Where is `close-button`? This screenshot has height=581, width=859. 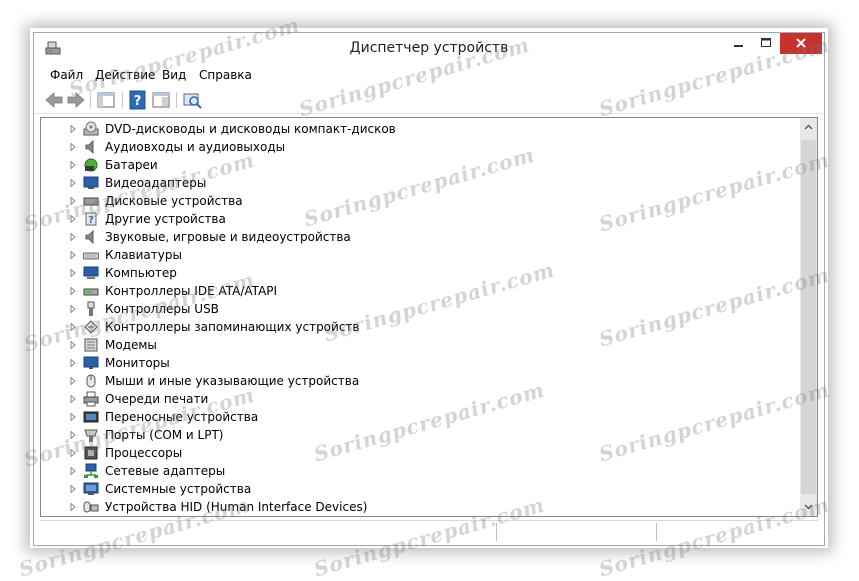 close-button is located at coordinates (801, 43).